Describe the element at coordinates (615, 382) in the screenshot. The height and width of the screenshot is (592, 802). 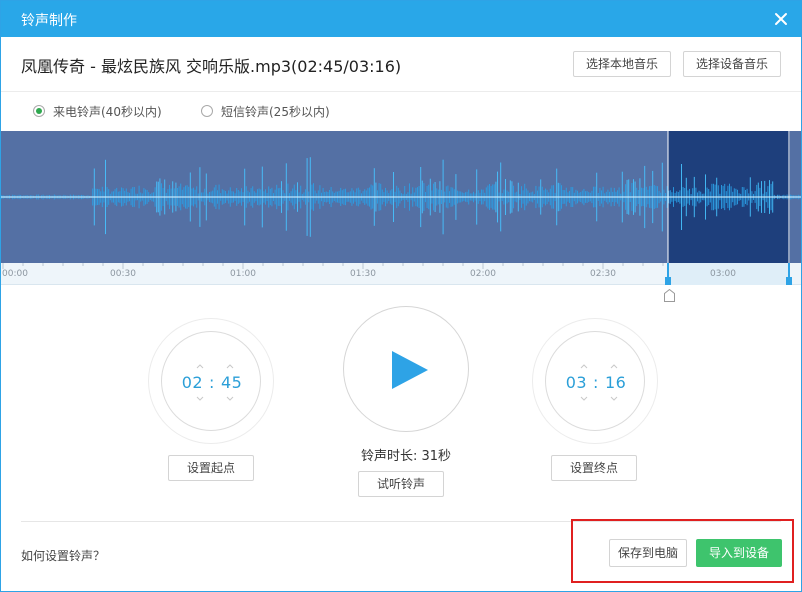
I see `end-seconds: 16` at that location.